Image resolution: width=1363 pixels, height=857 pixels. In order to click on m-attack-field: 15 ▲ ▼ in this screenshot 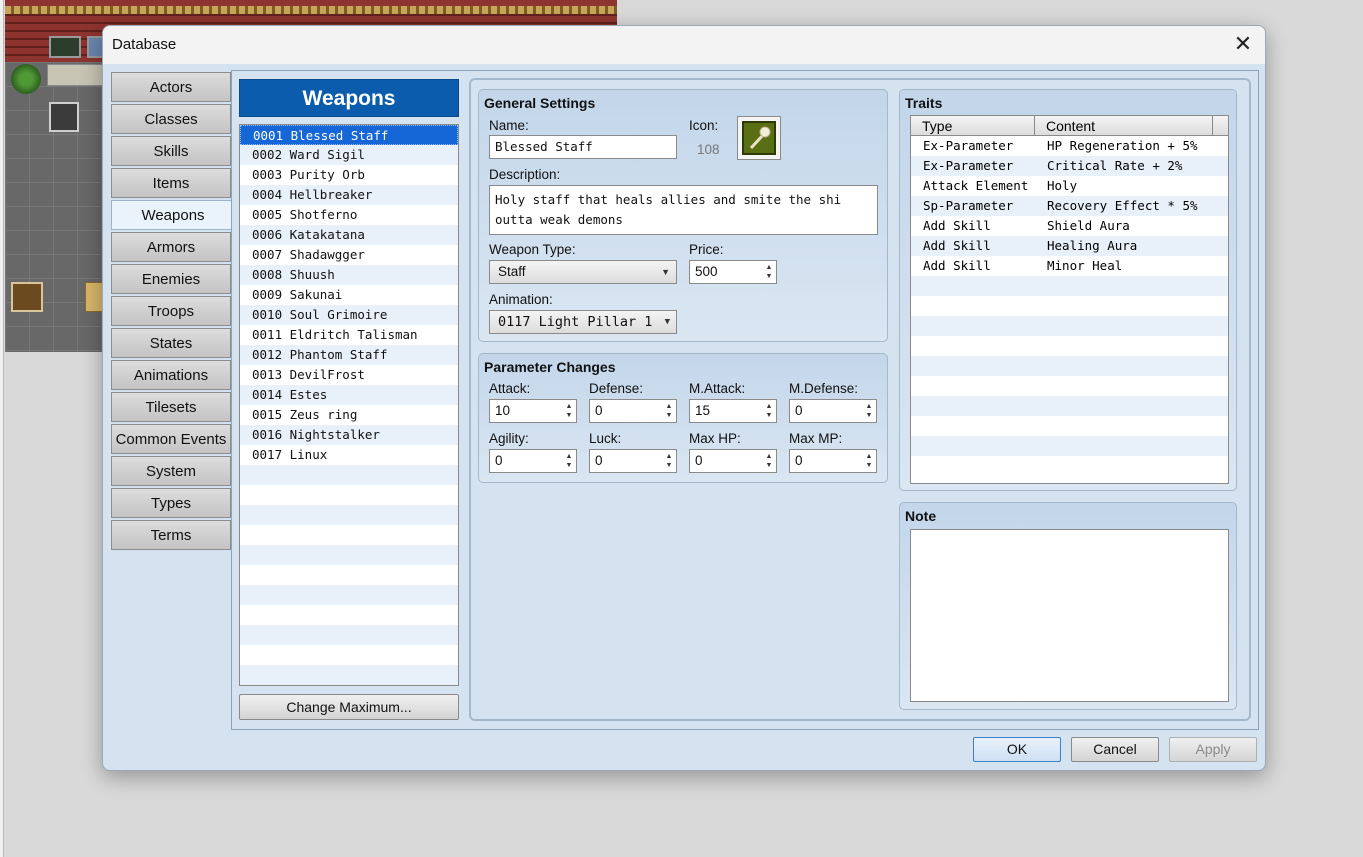, I will do `click(733, 411)`.